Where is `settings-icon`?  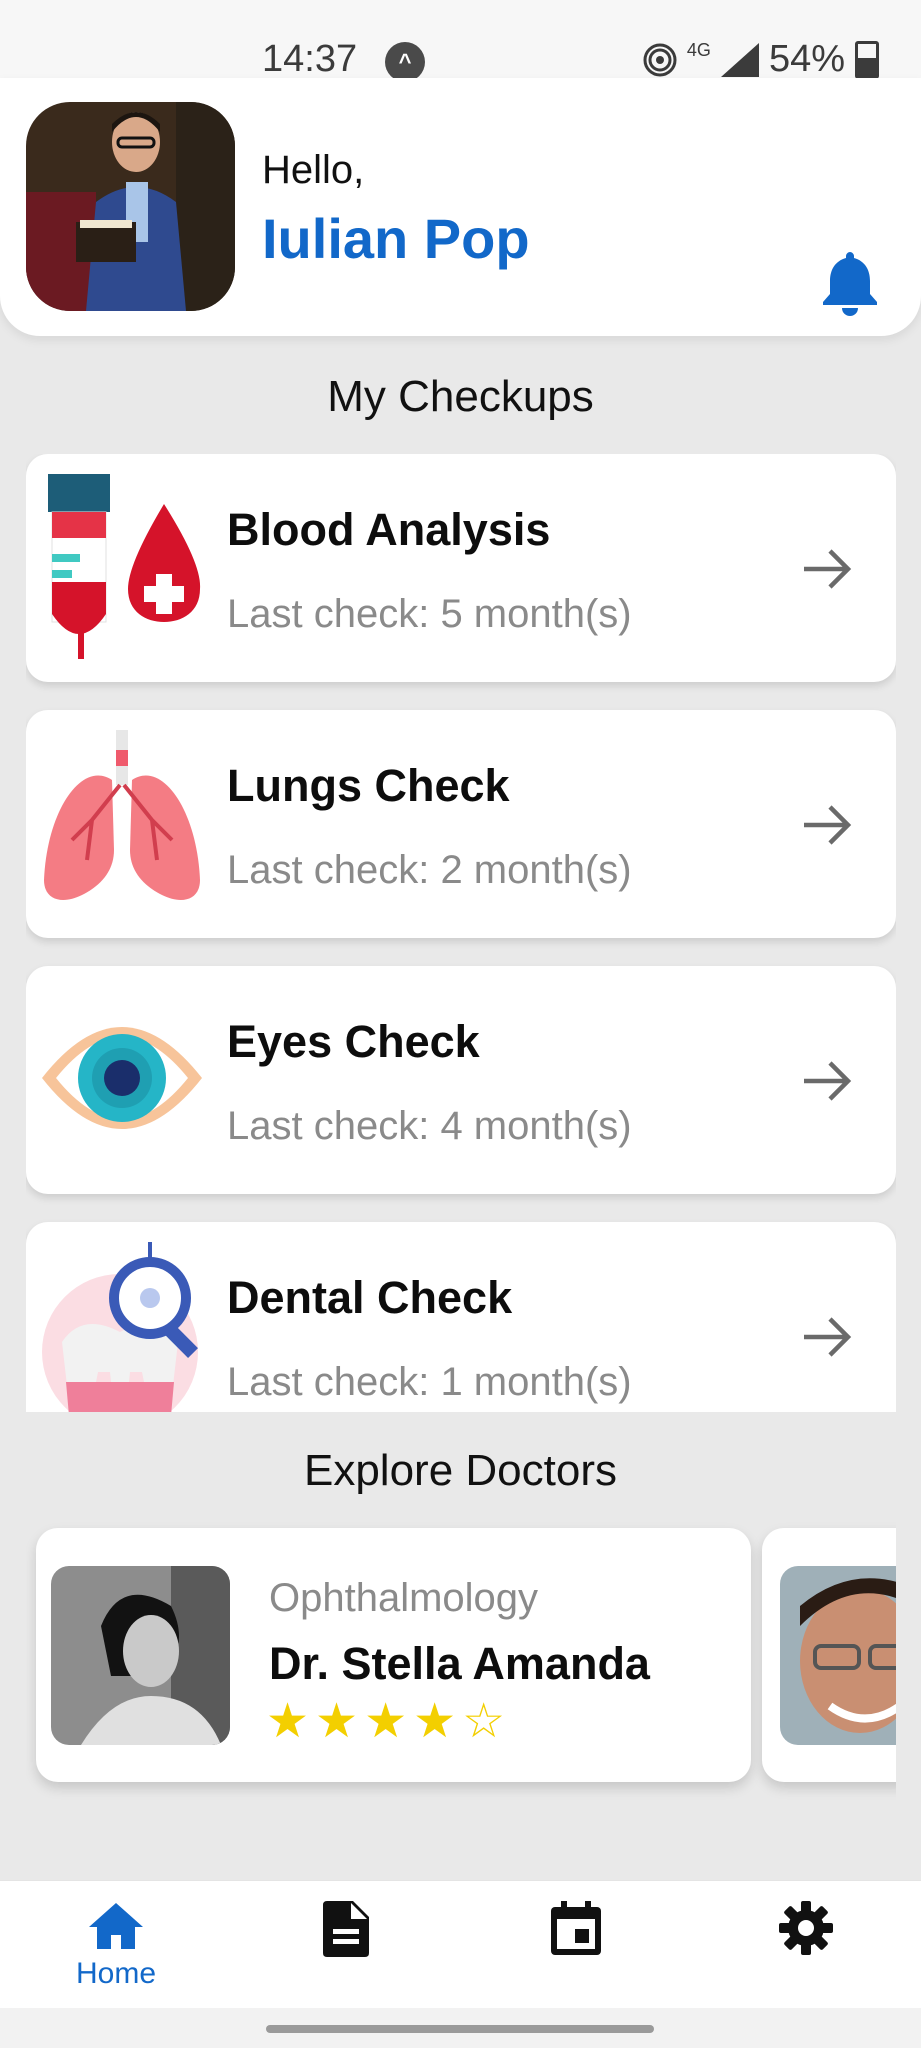
settings-icon is located at coordinates (806, 1928).